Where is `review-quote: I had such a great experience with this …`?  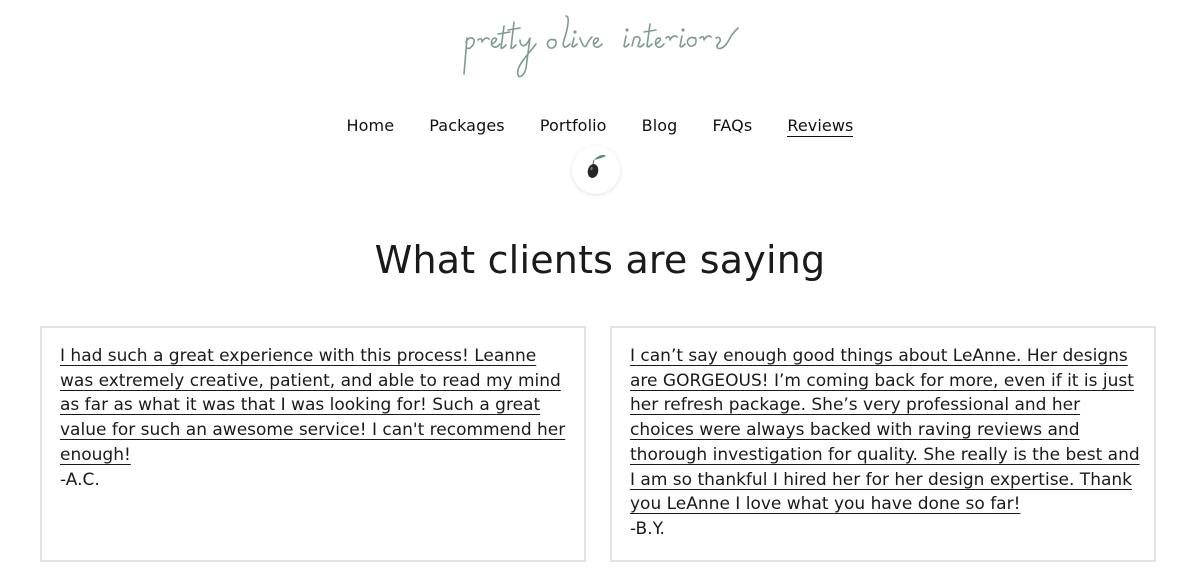
review-quote: I had such a great experience with this … is located at coordinates (316, 418).